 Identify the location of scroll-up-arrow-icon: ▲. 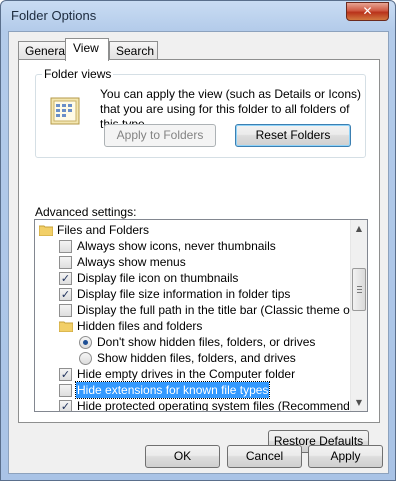
(359, 228).